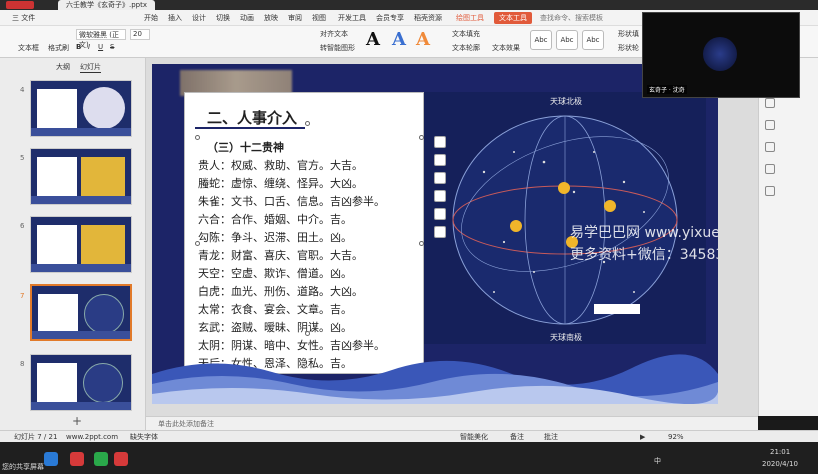 The image size is (818, 474). What do you see at coordinates (245, 147) in the screenshot?
I see `slide-subheading: （三）十二贵神` at bounding box center [245, 147].